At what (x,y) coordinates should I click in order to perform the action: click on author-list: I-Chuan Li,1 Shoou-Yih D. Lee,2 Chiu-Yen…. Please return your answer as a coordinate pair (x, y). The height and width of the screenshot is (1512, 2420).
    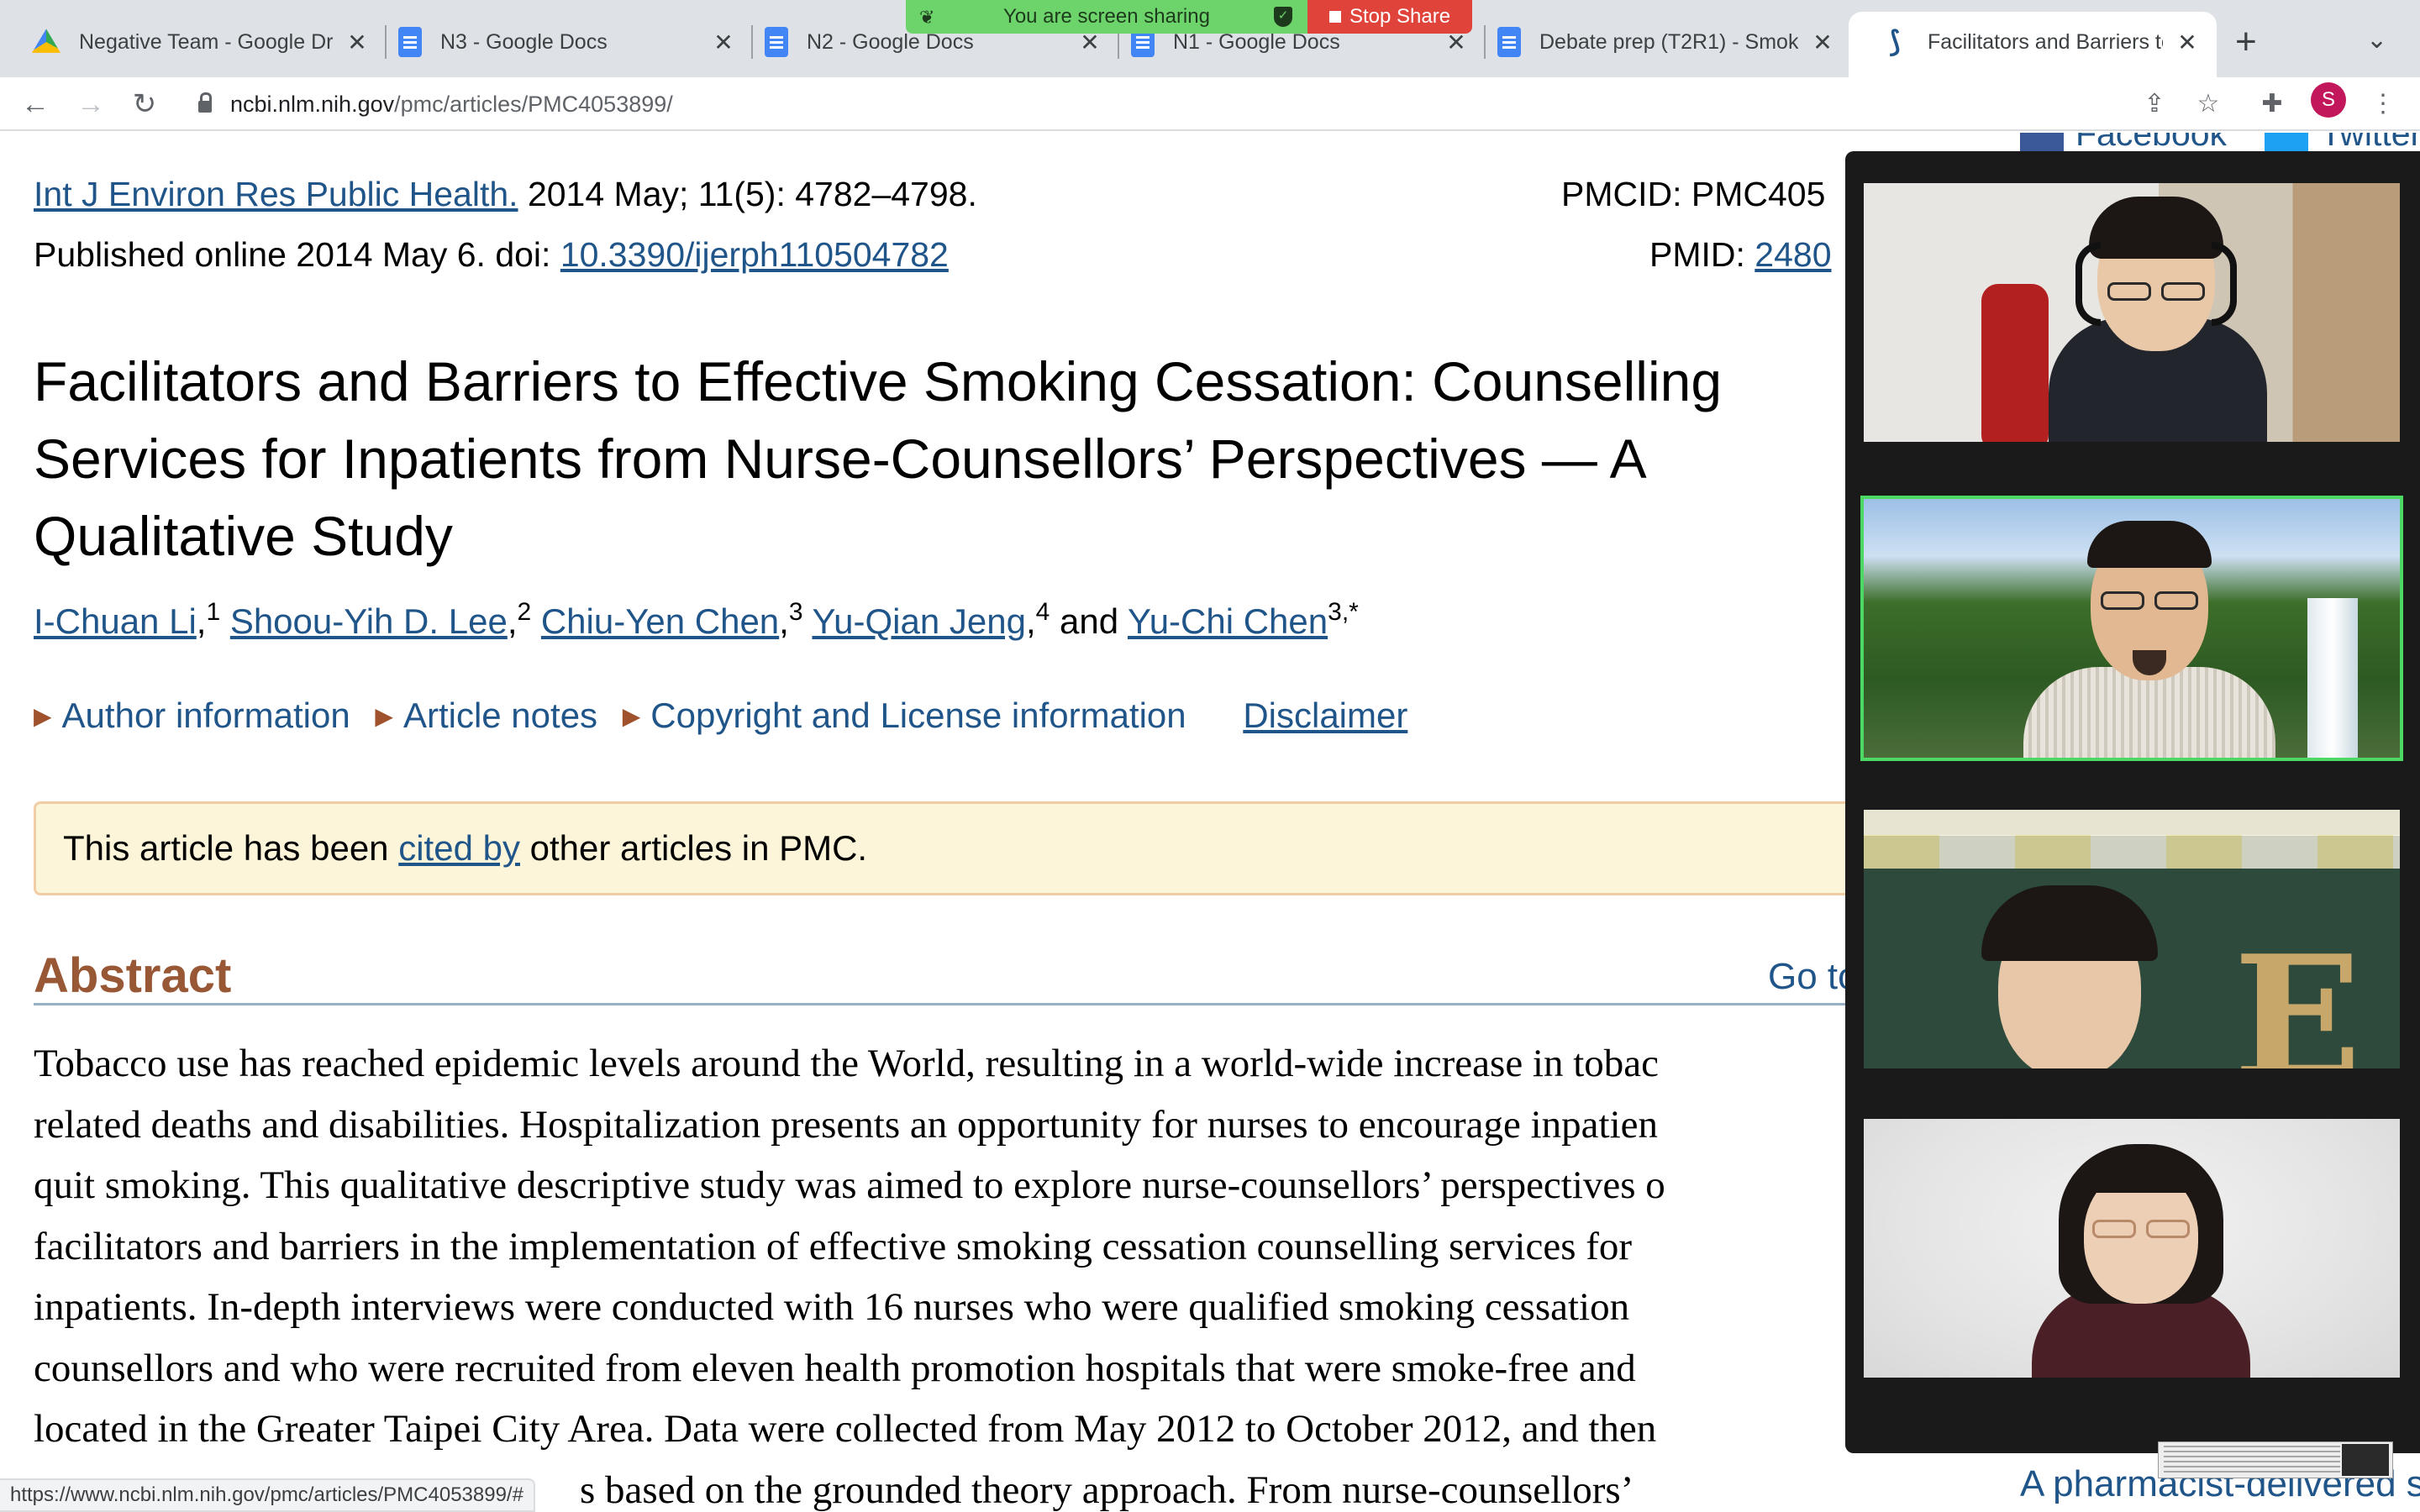
    Looking at the image, I should click on (696, 620).